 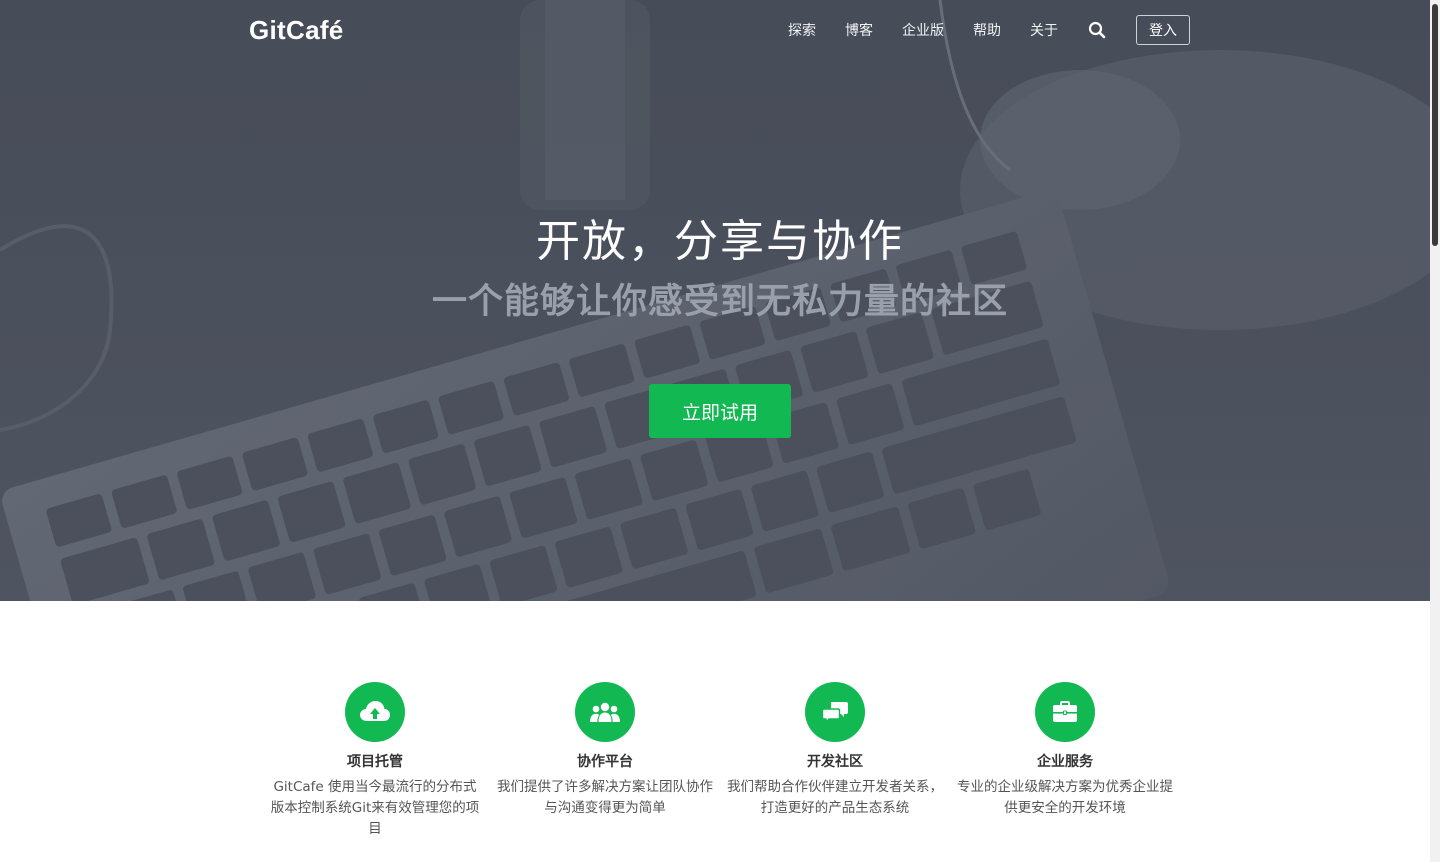 I want to click on feature-title: 项目托管, so click(x=375, y=762).